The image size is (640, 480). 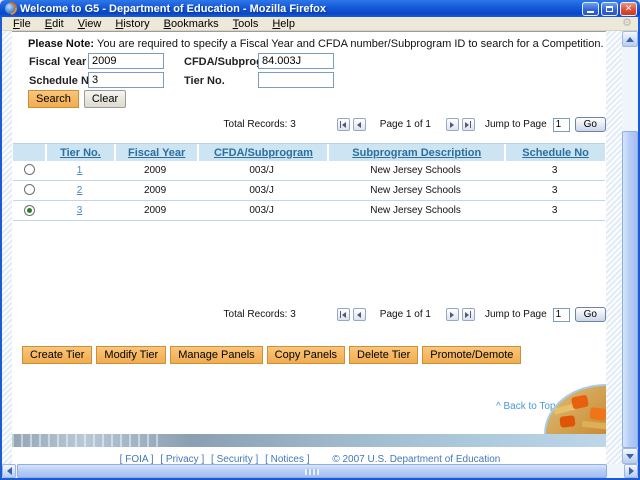 I want to click on table-row: 2 2009 003/J New Jersey Schools 3, so click(x=309, y=191).